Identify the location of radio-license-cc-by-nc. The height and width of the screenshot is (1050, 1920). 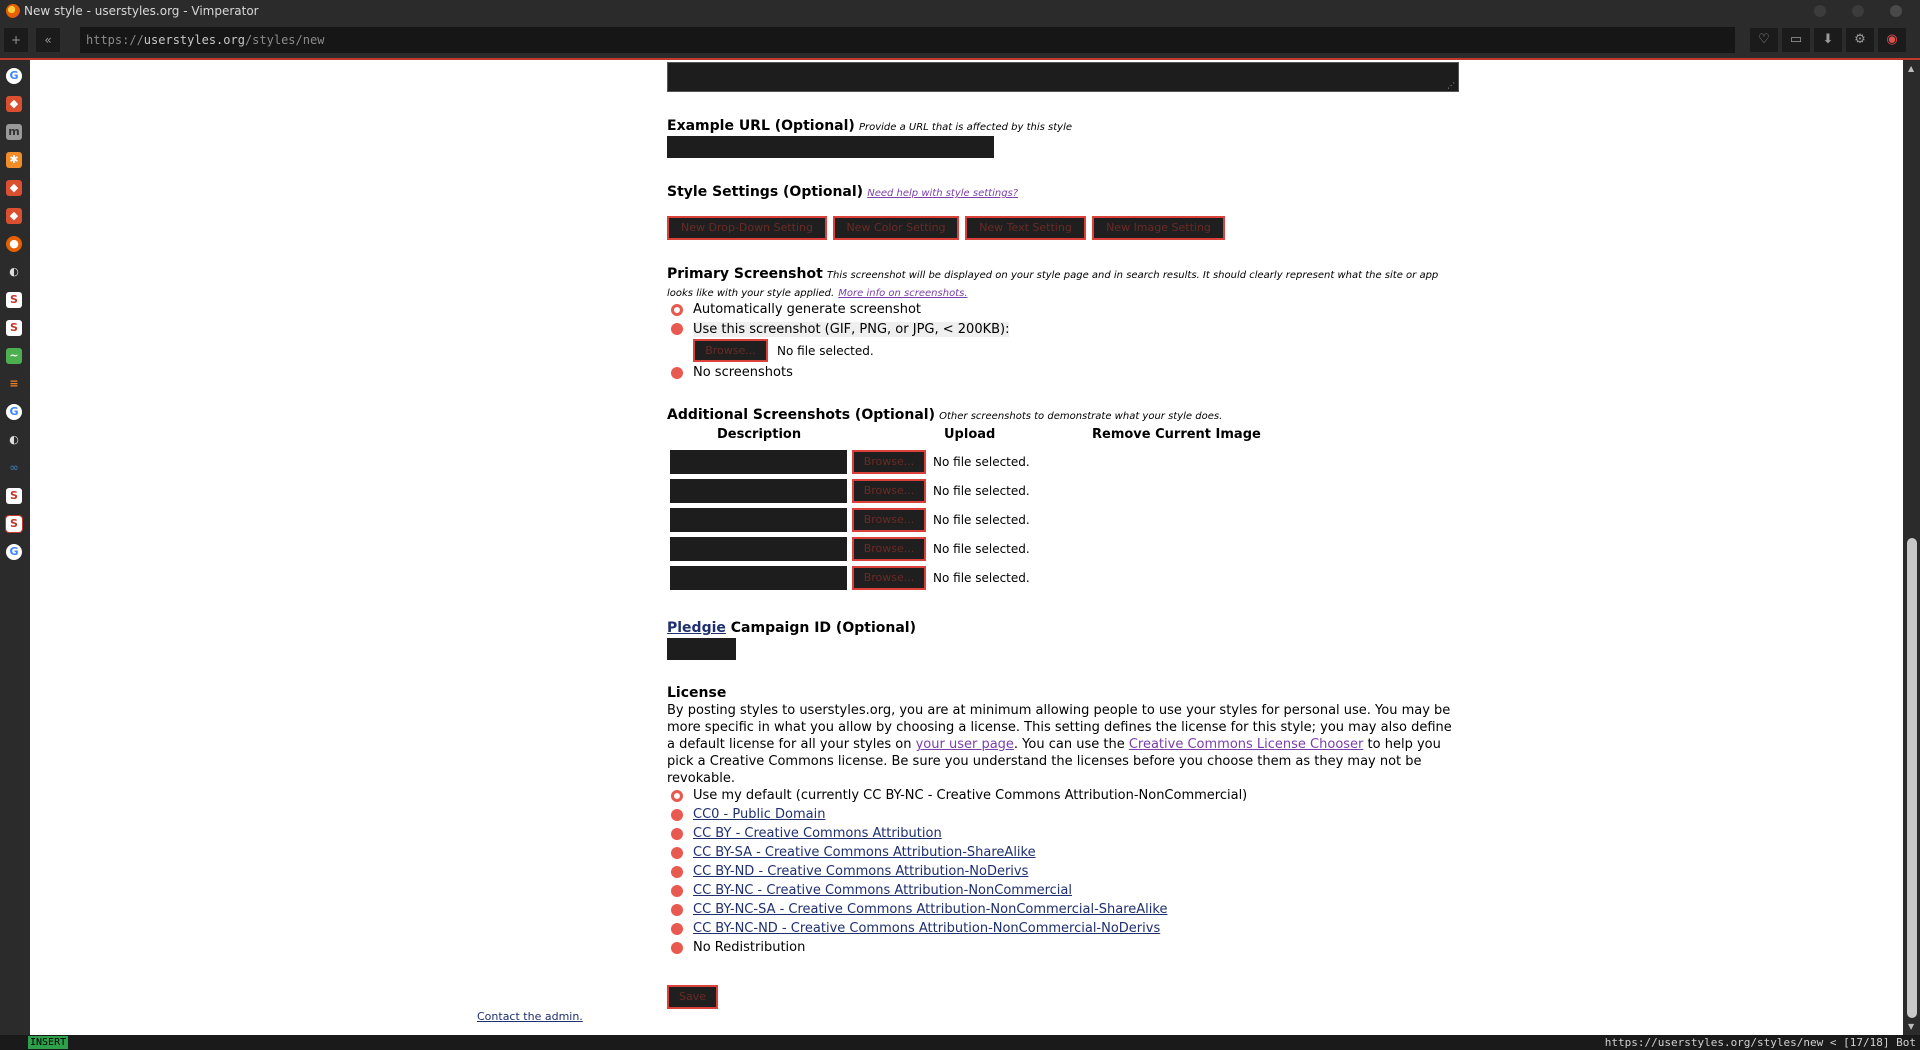
(677, 891).